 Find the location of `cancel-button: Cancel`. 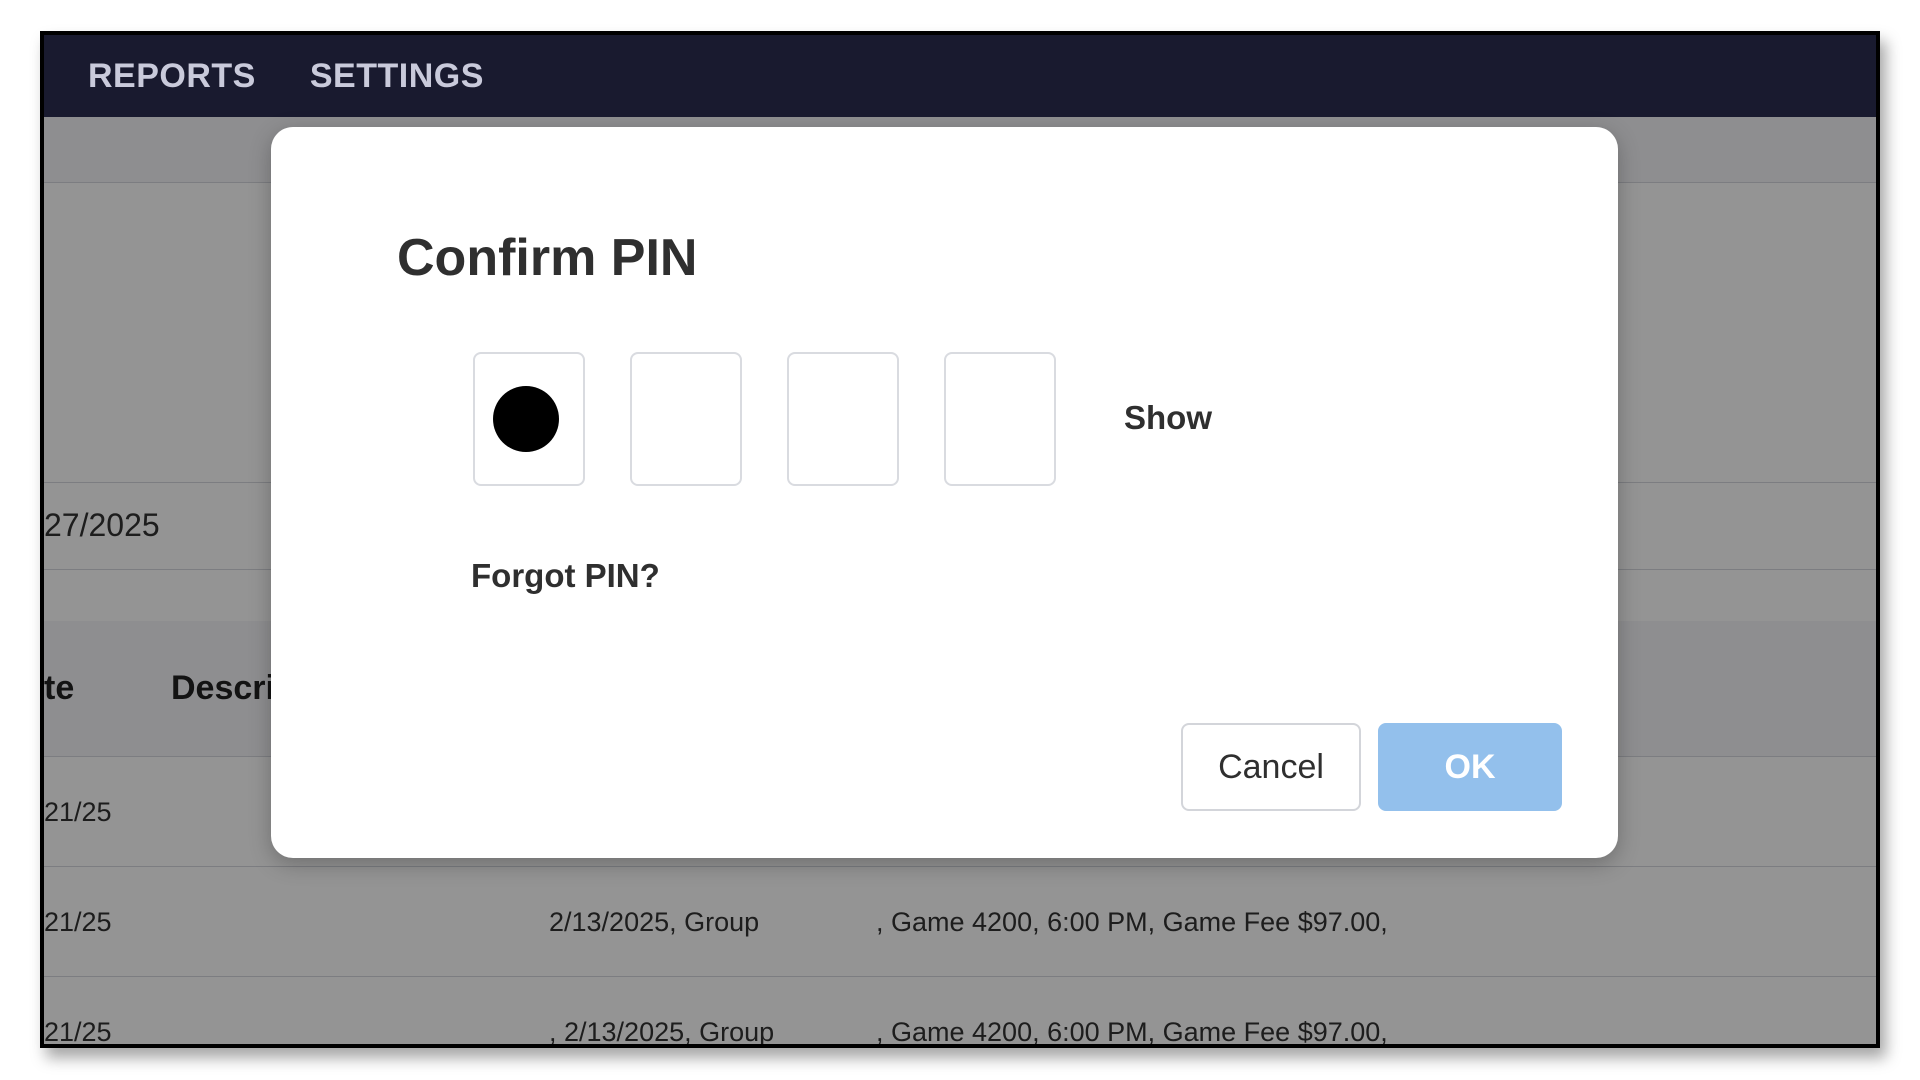

cancel-button: Cancel is located at coordinates (1271, 767).